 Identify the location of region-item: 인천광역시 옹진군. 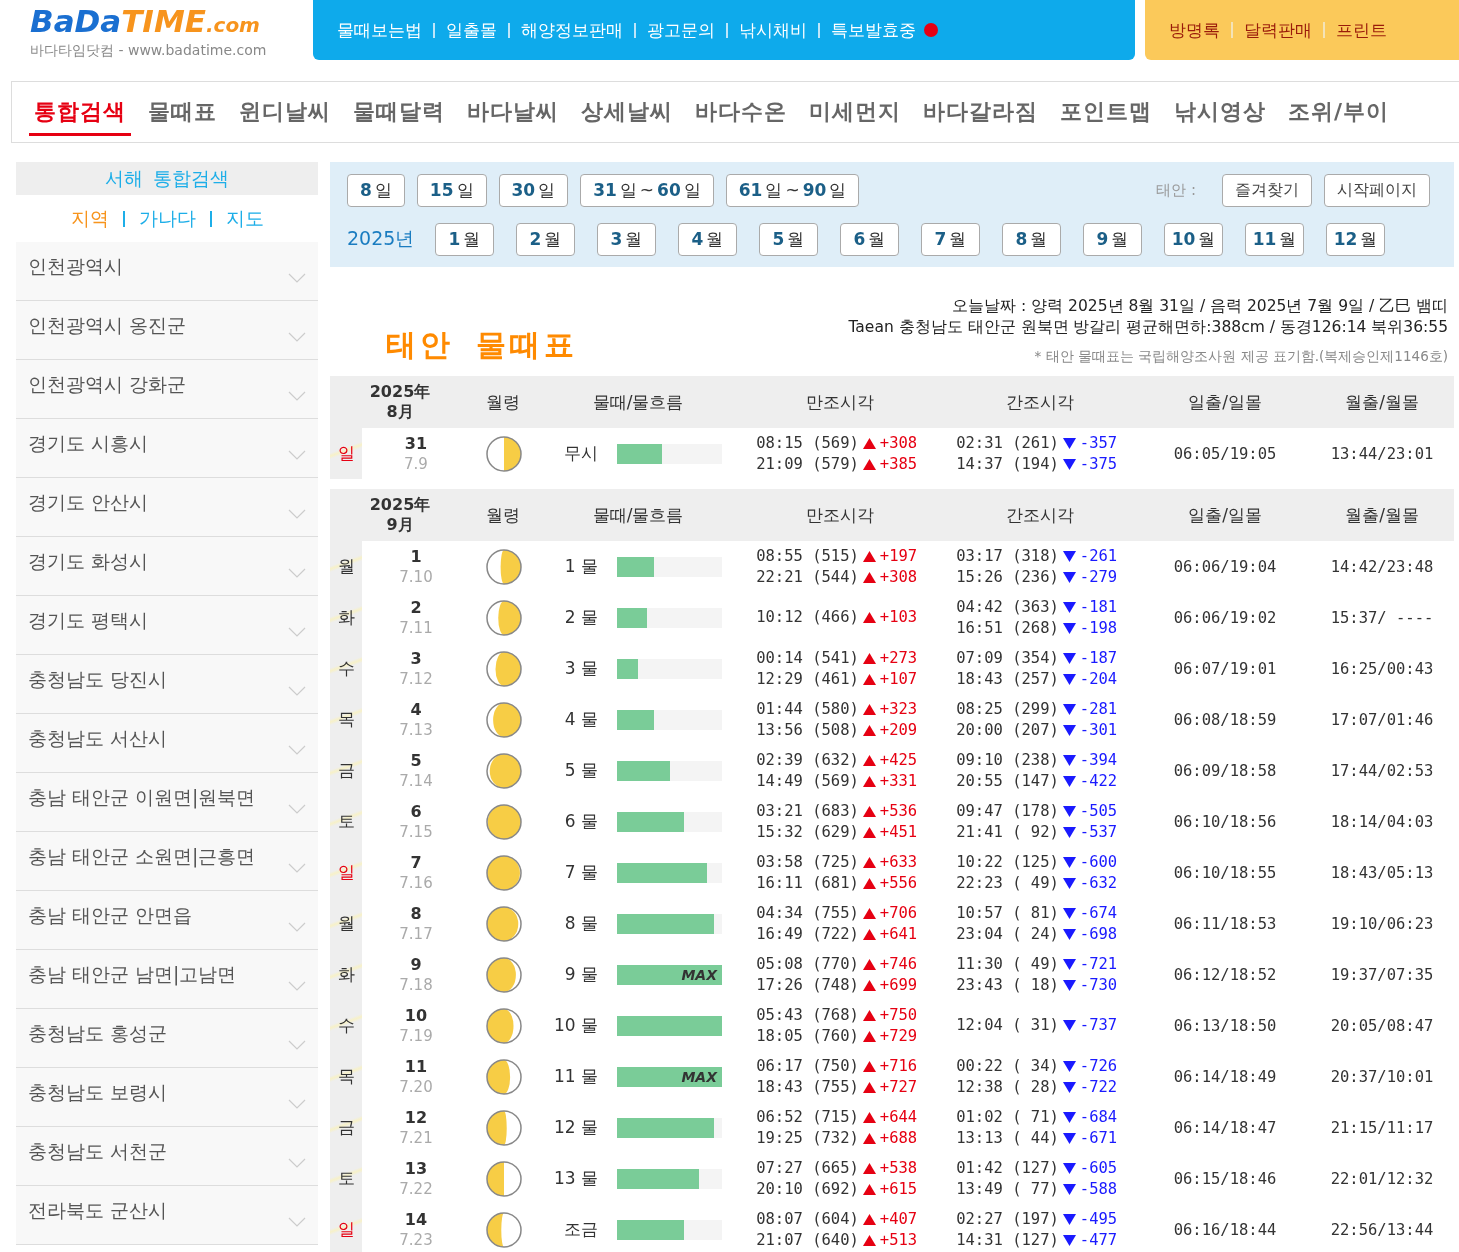
(167, 330).